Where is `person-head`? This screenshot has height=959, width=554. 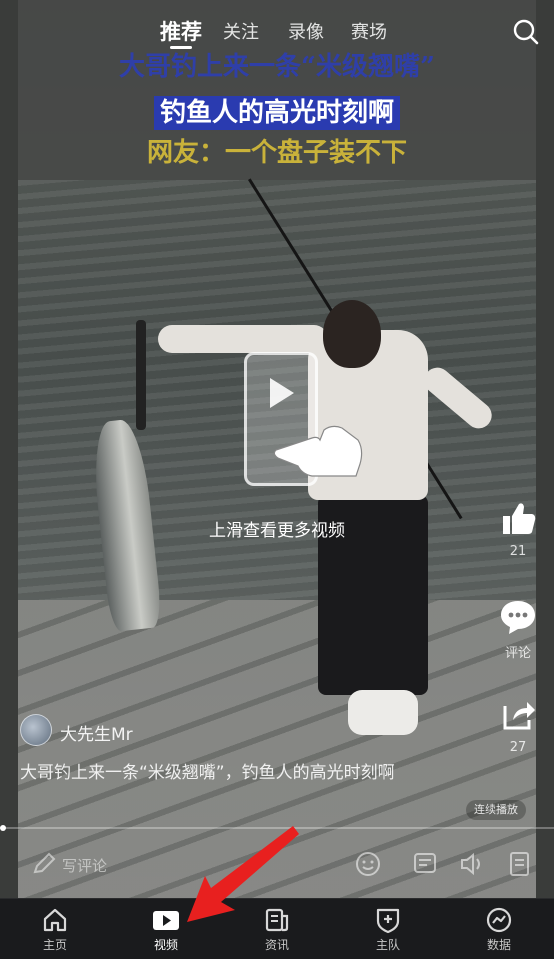 person-head is located at coordinates (352, 334).